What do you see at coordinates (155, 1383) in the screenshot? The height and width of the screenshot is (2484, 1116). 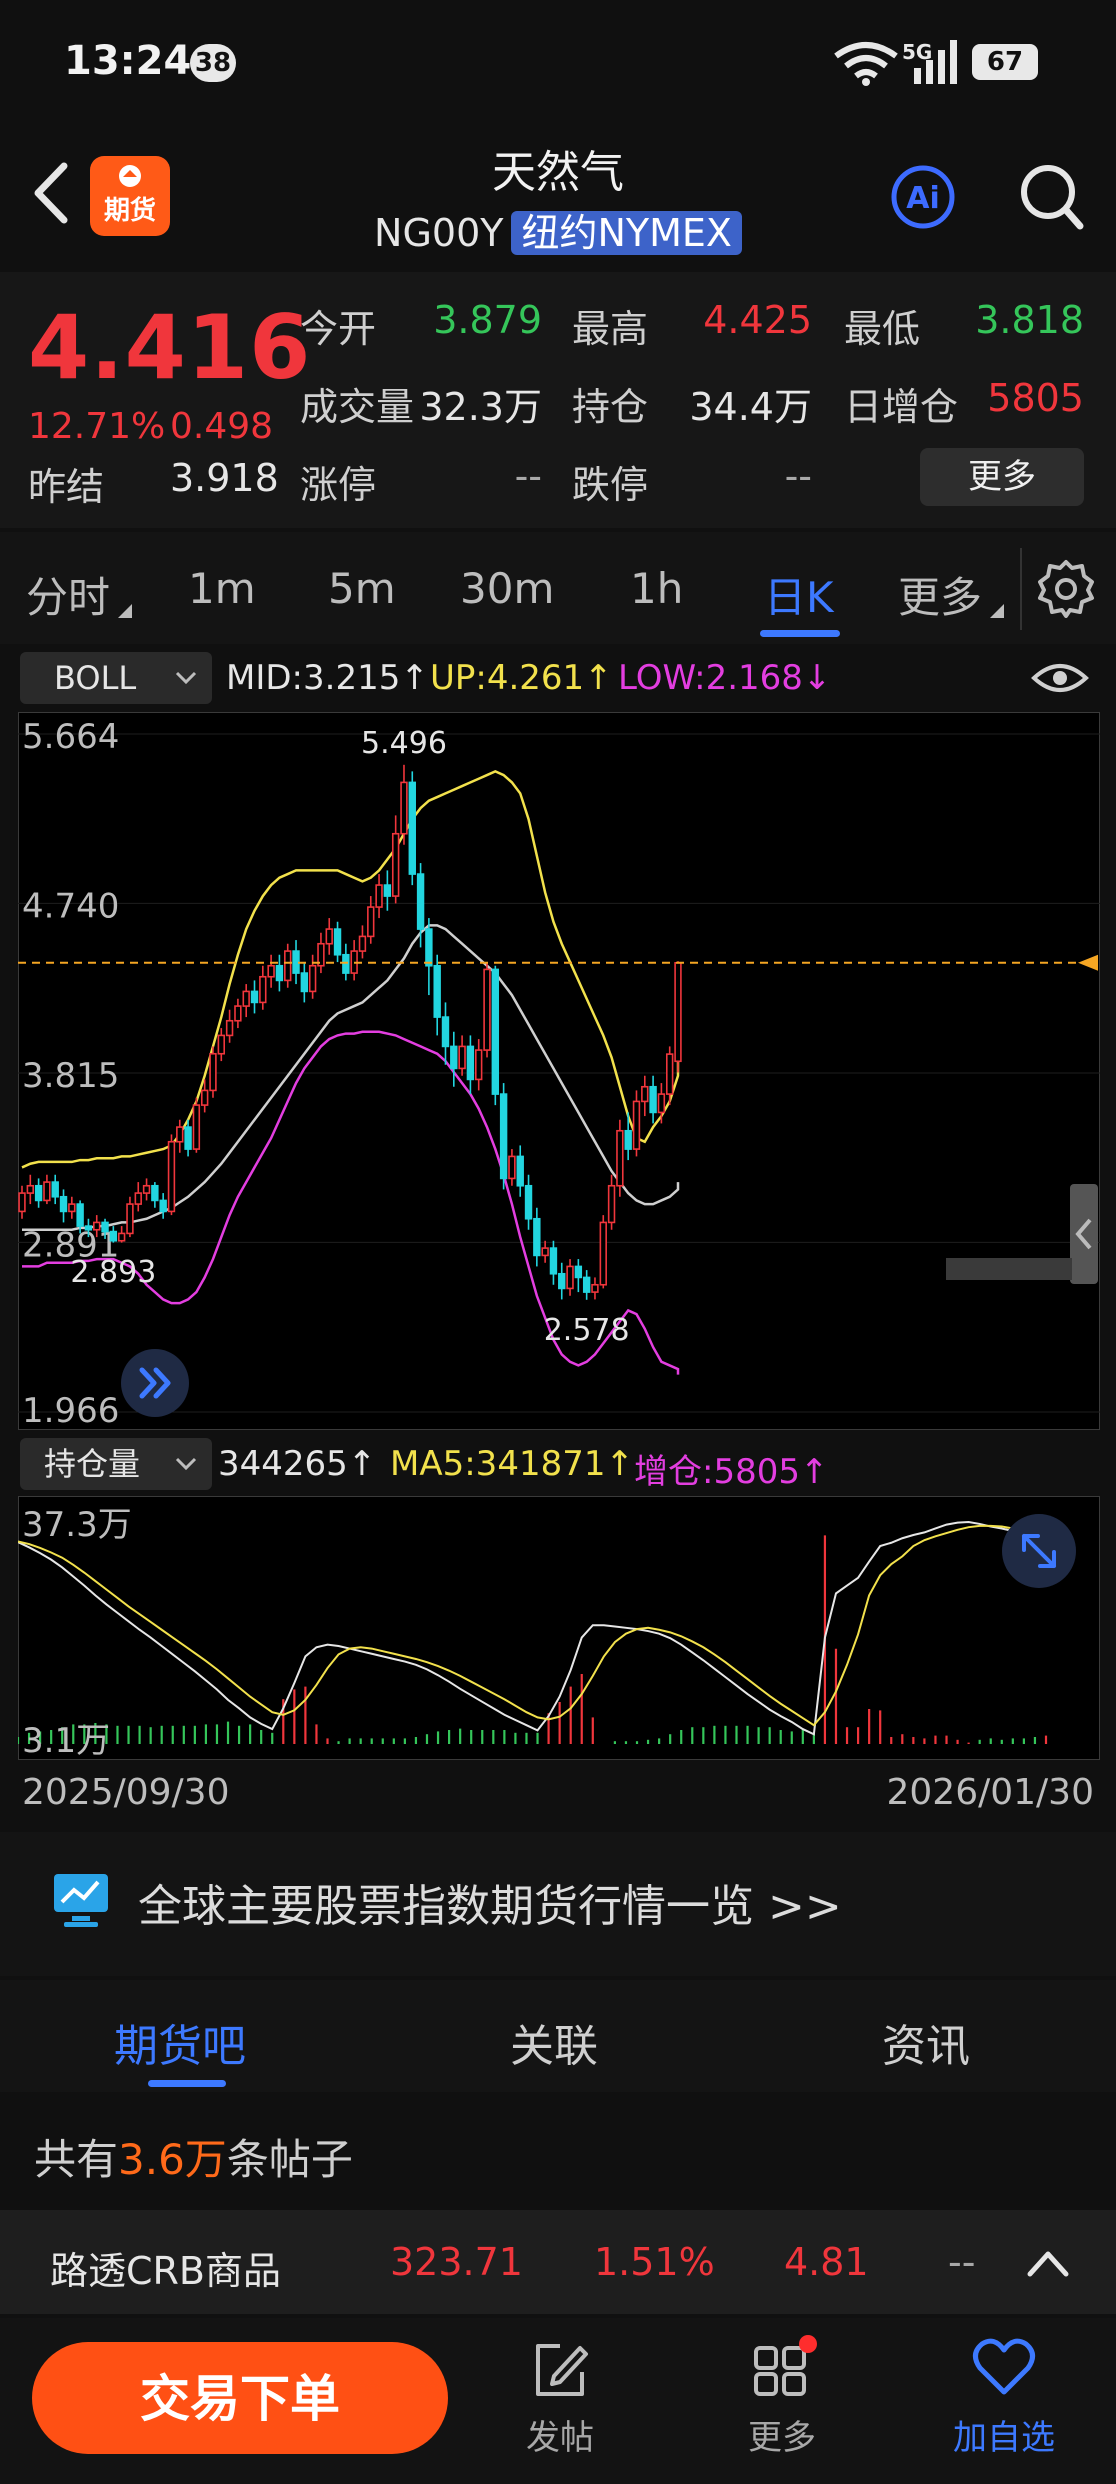 I see `fast-forward-icon` at bounding box center [155, 1383].